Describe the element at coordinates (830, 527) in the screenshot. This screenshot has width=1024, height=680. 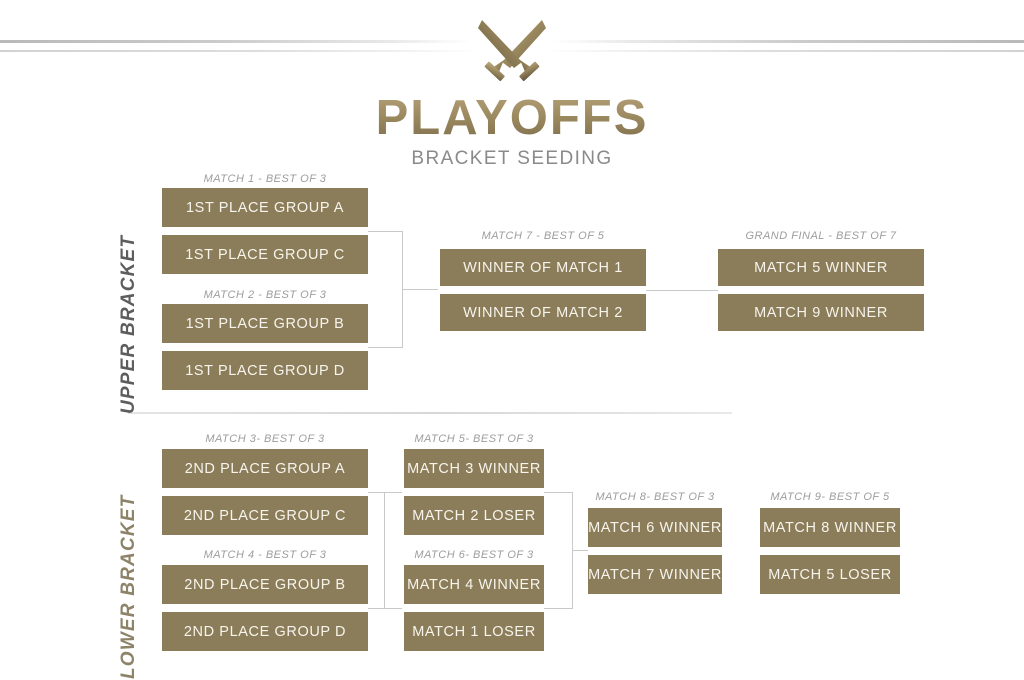
I see `slot-match-9-top: MATCH 8 WINNER` at that location.